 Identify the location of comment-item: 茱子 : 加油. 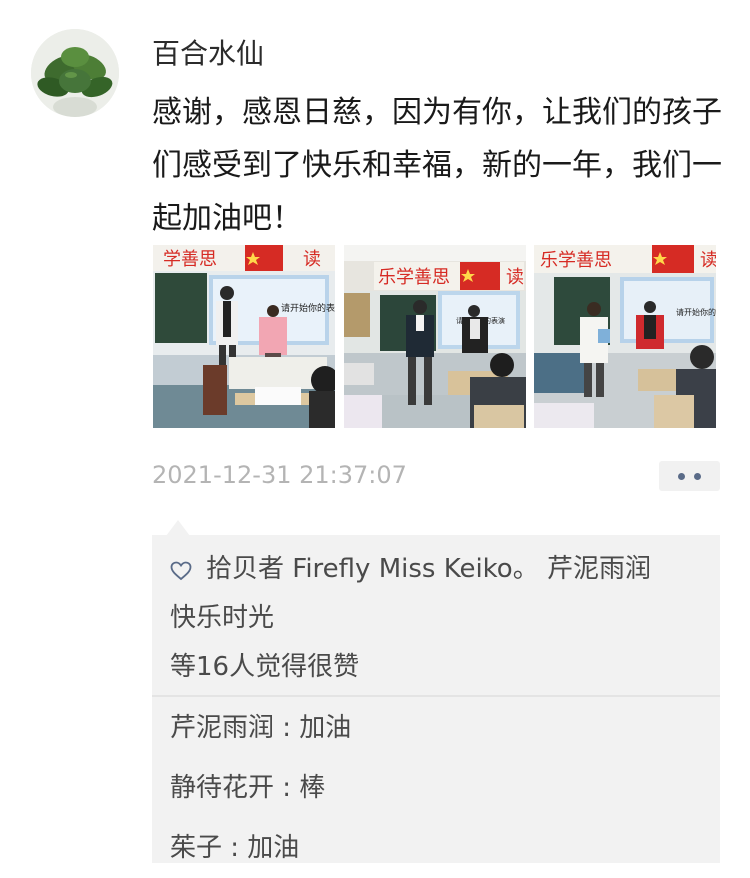
(436, 848).